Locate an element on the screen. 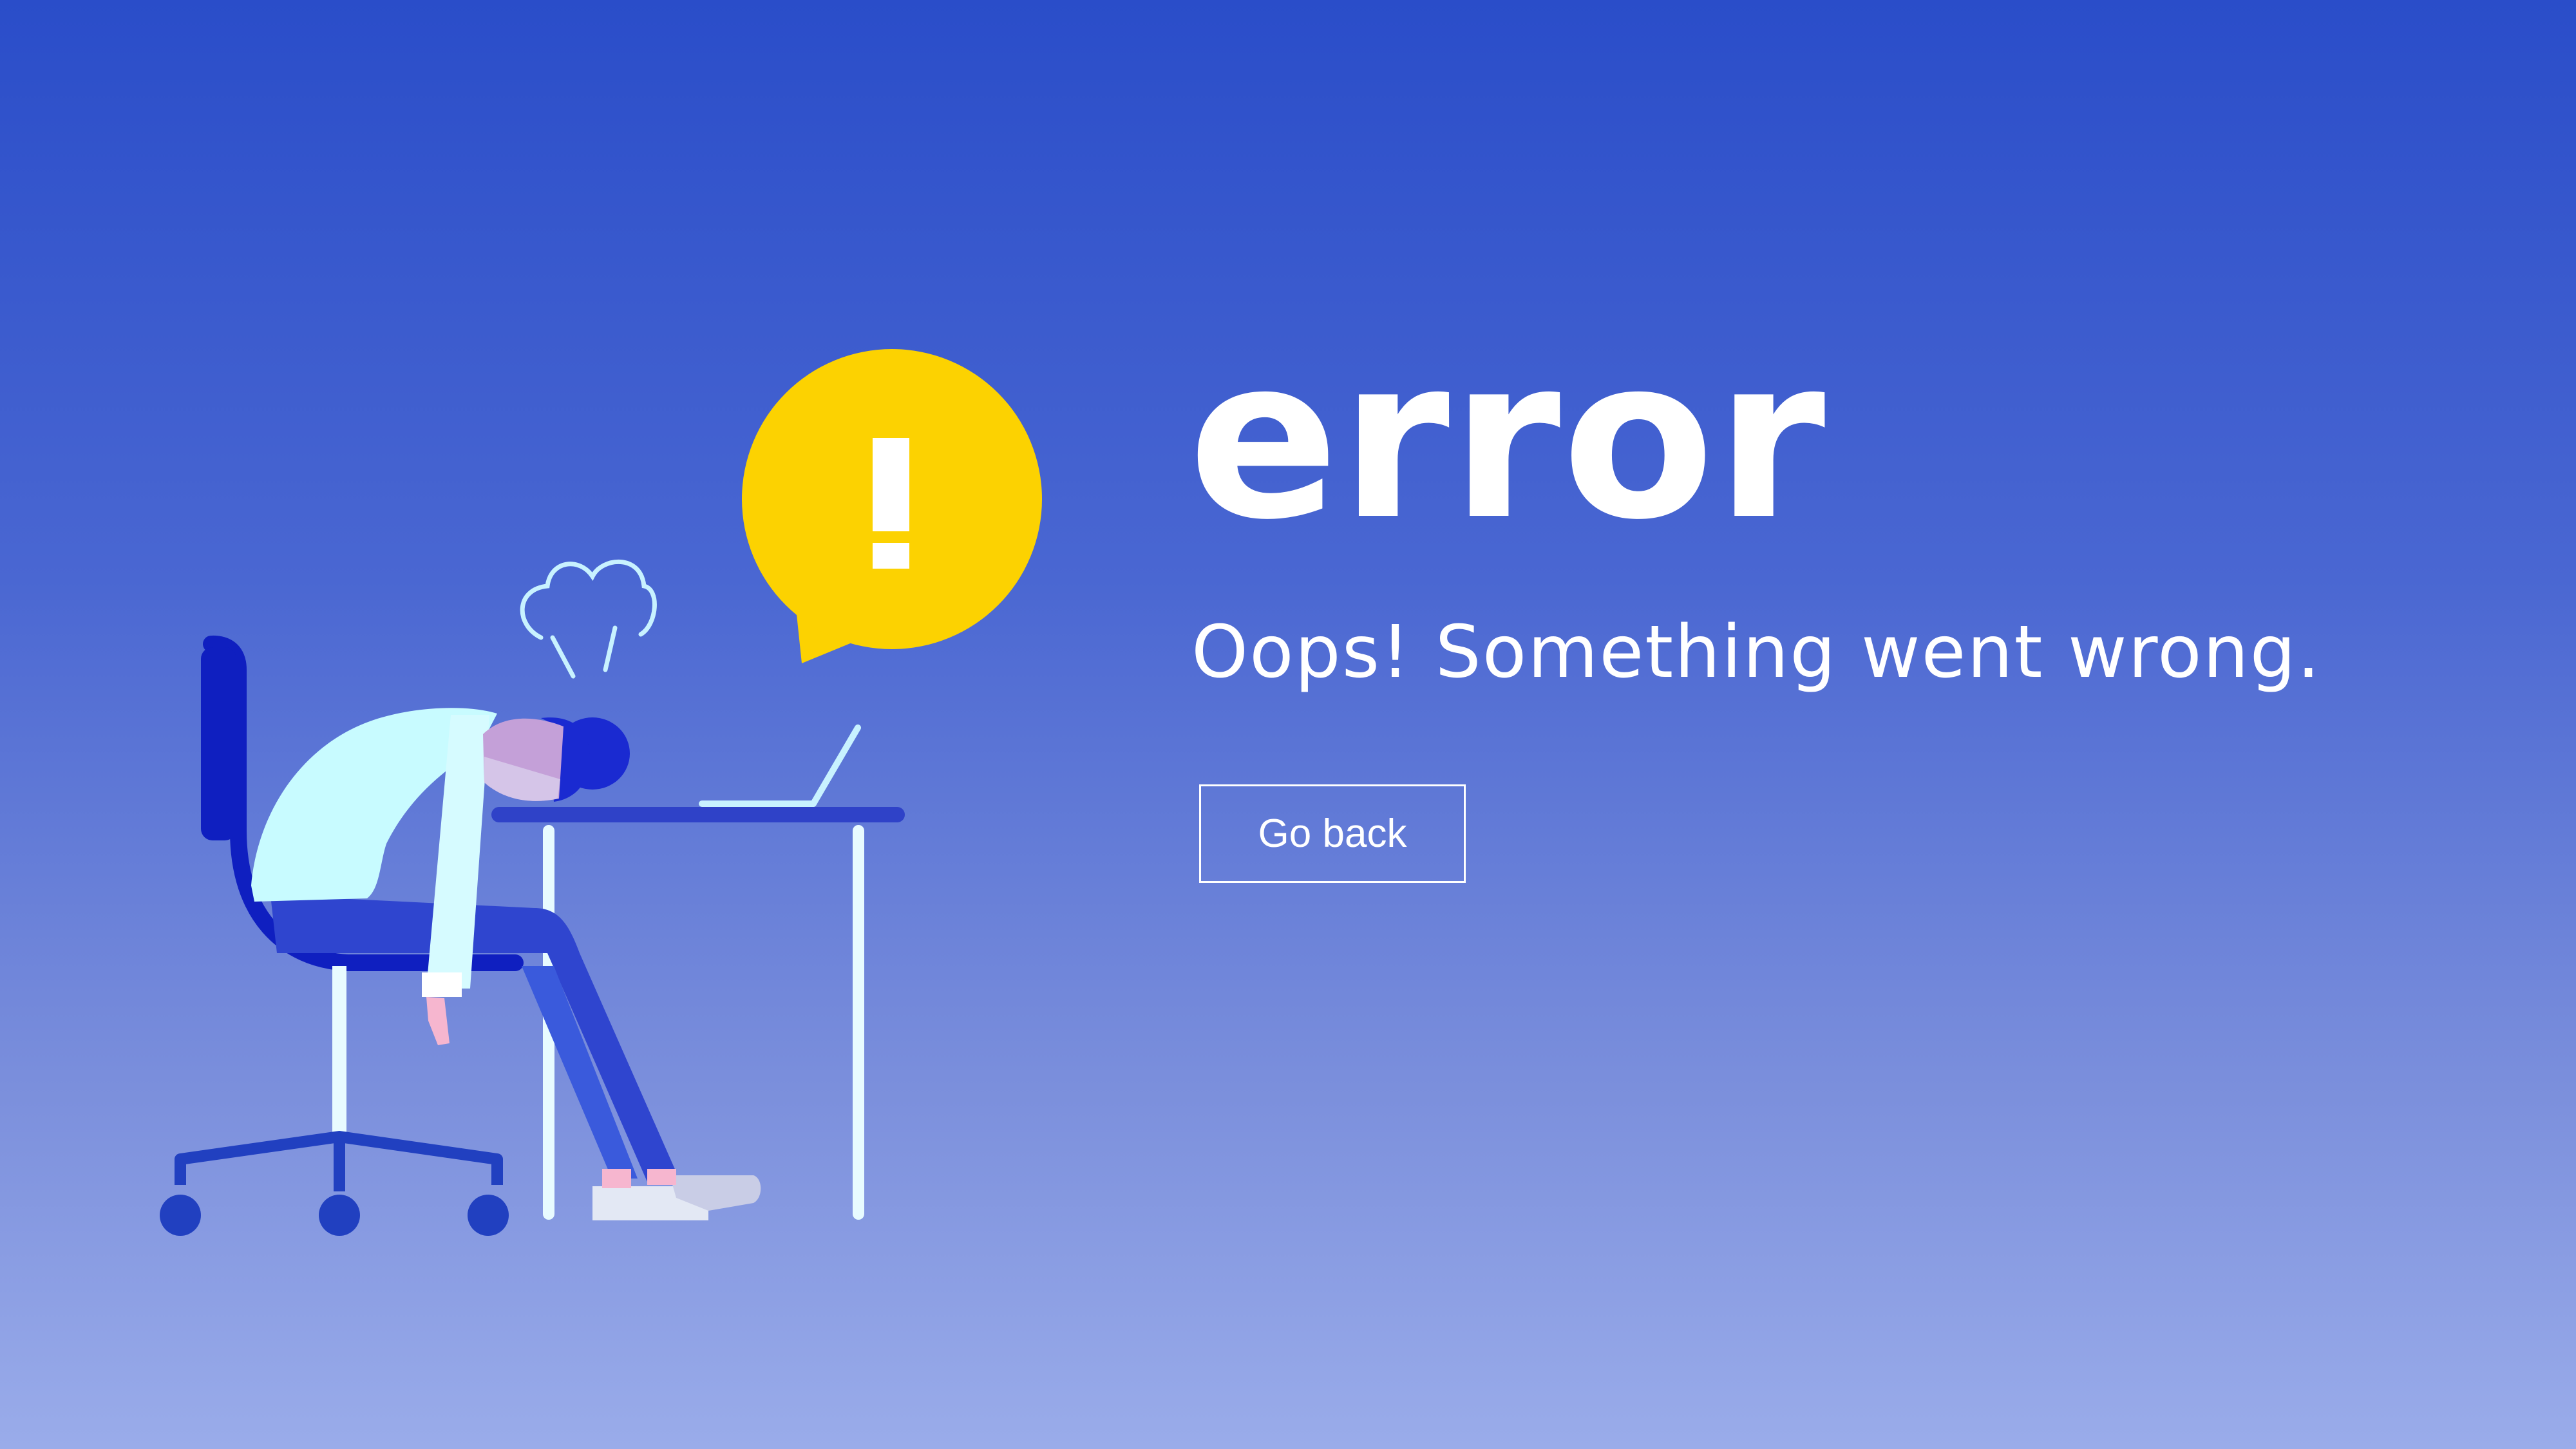 Image resolution: width=2576 pixels, height=1449 pixels. steam-cloud-icon is located at coordinates (588, 619).